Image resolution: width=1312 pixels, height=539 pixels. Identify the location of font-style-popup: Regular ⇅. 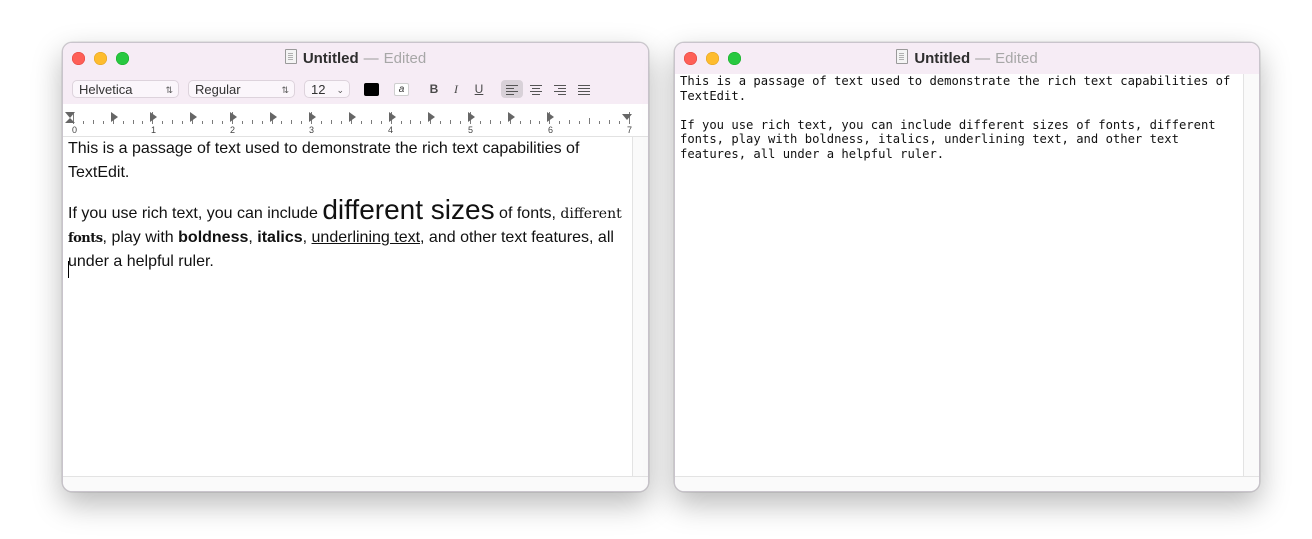
(241, 89).